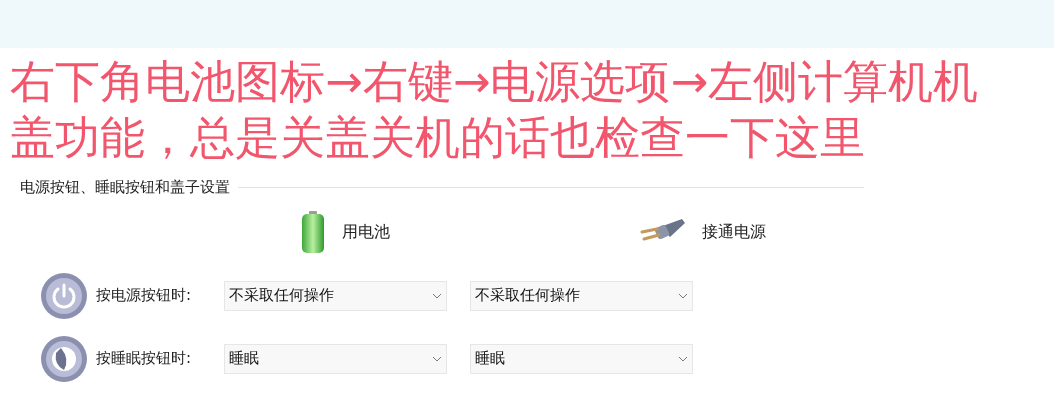 This screenshot has width=1054, height=400. I want to click on battery-icon, so click(313, 231).